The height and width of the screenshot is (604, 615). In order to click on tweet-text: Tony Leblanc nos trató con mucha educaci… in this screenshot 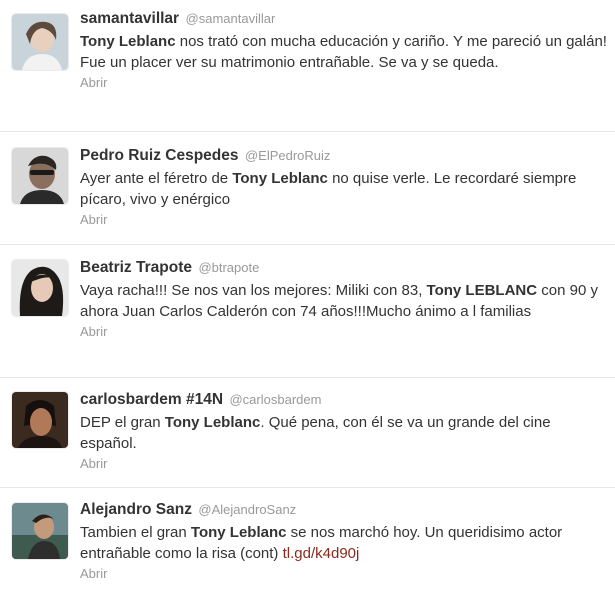, I will do `click(344, 52)`.